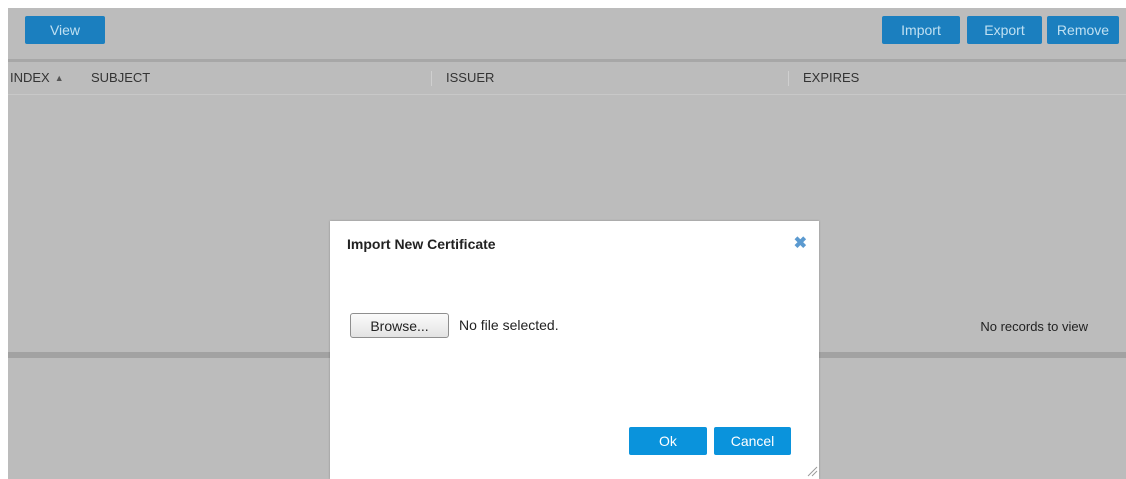 Image resolution: width=1126 pixels, height=479 pixels. I want to click on file-selection-status: No file selected., so click(509, 325).